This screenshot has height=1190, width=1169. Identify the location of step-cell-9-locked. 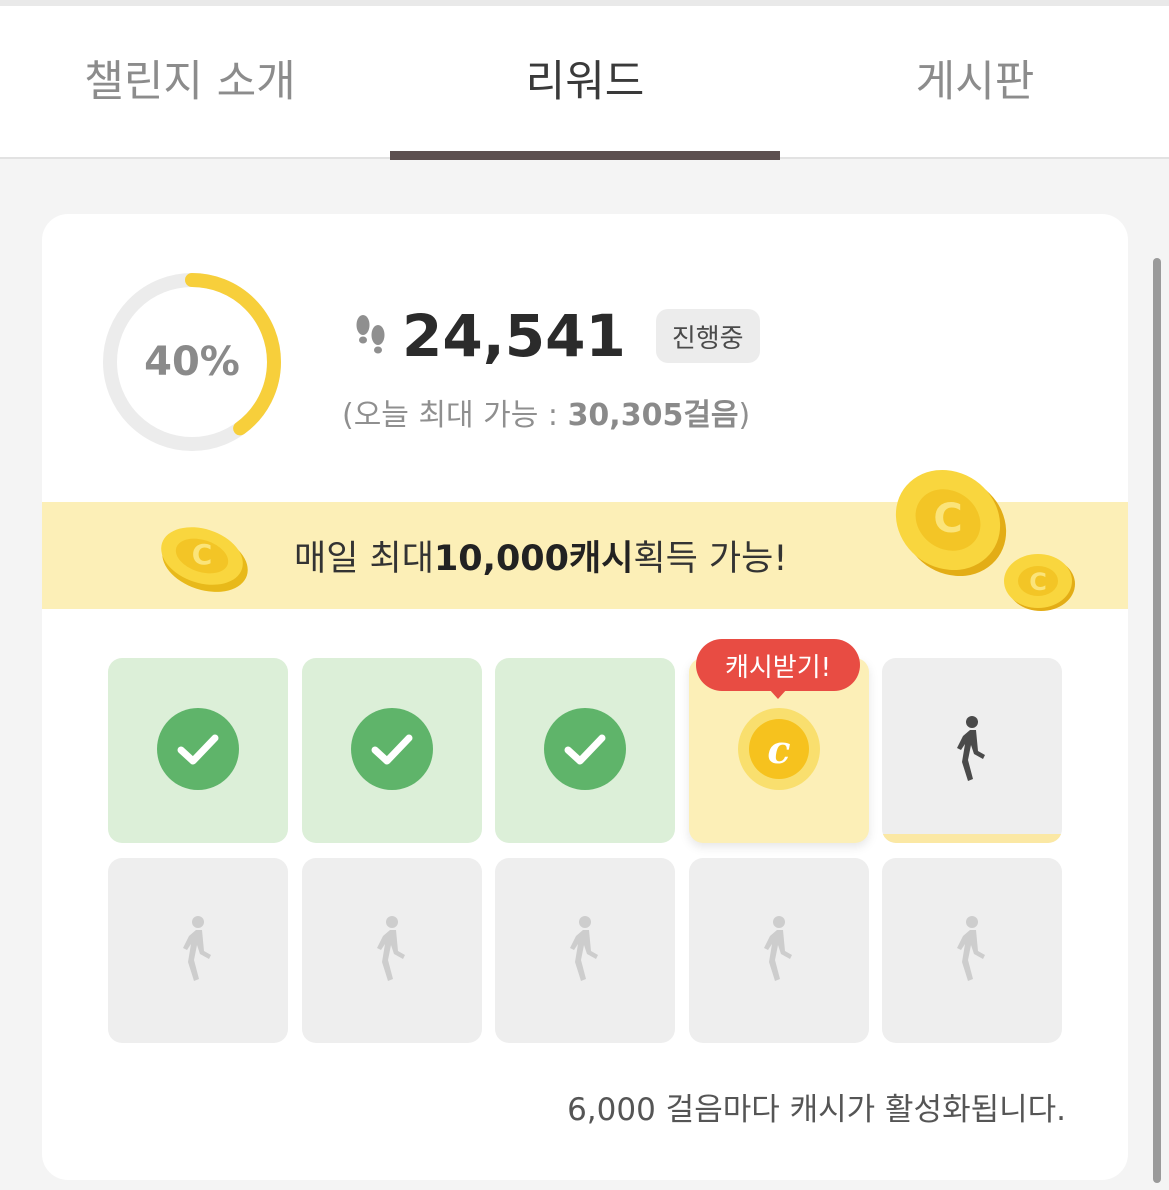
(778, 950).